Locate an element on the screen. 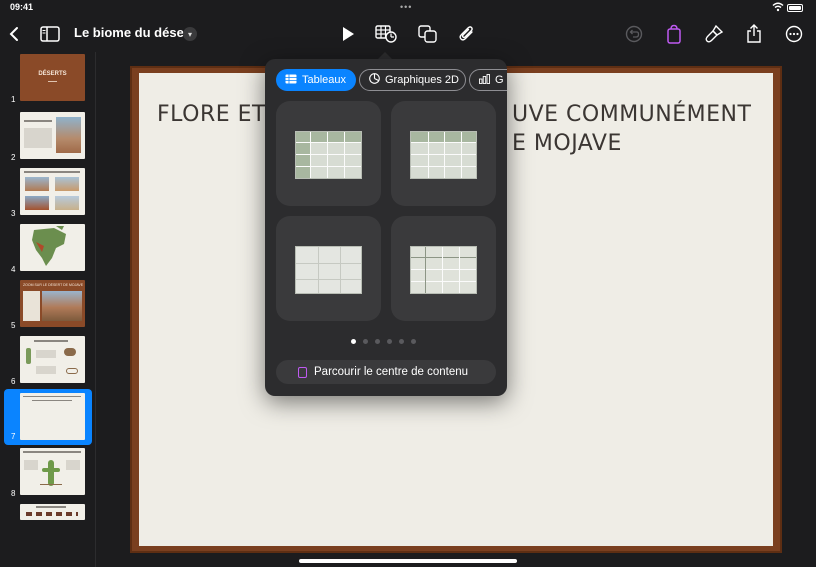 This screenshot has width=816, height=567. slide-thumbnail-3: 3 is located at coordinates (48, 194).